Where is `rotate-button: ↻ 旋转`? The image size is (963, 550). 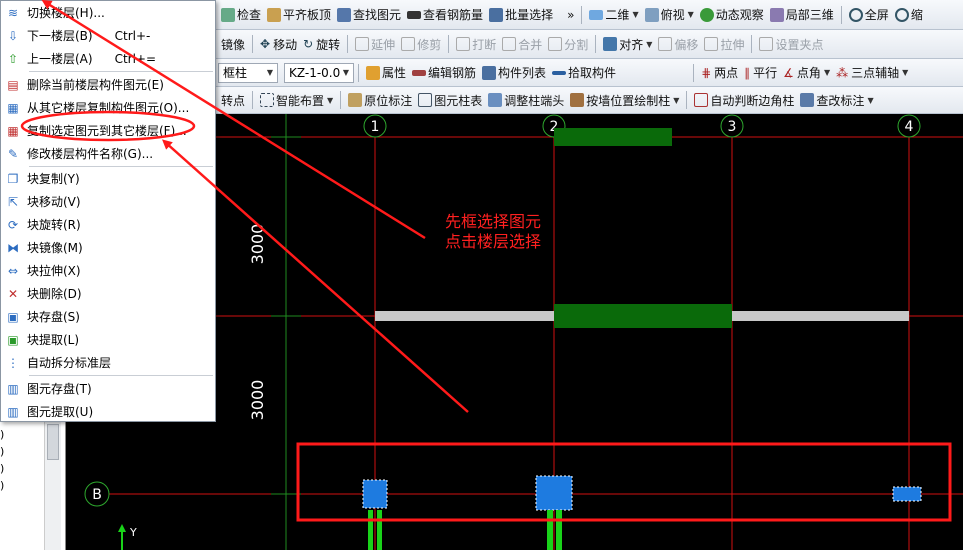
rotate-button: ↻ 旋转 is located at coordinates (321, 44).